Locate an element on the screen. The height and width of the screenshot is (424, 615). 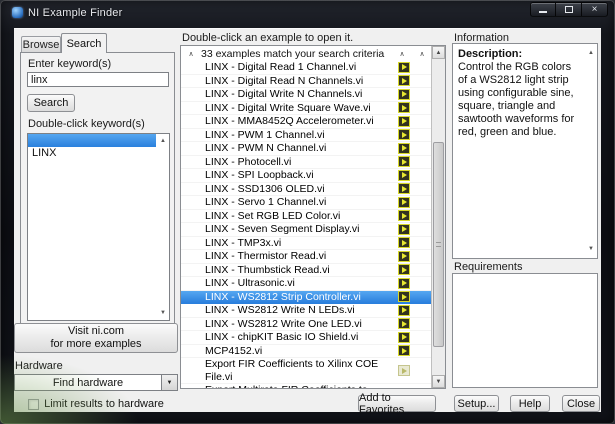
maximize-icon is located at coordinates (568, 9).